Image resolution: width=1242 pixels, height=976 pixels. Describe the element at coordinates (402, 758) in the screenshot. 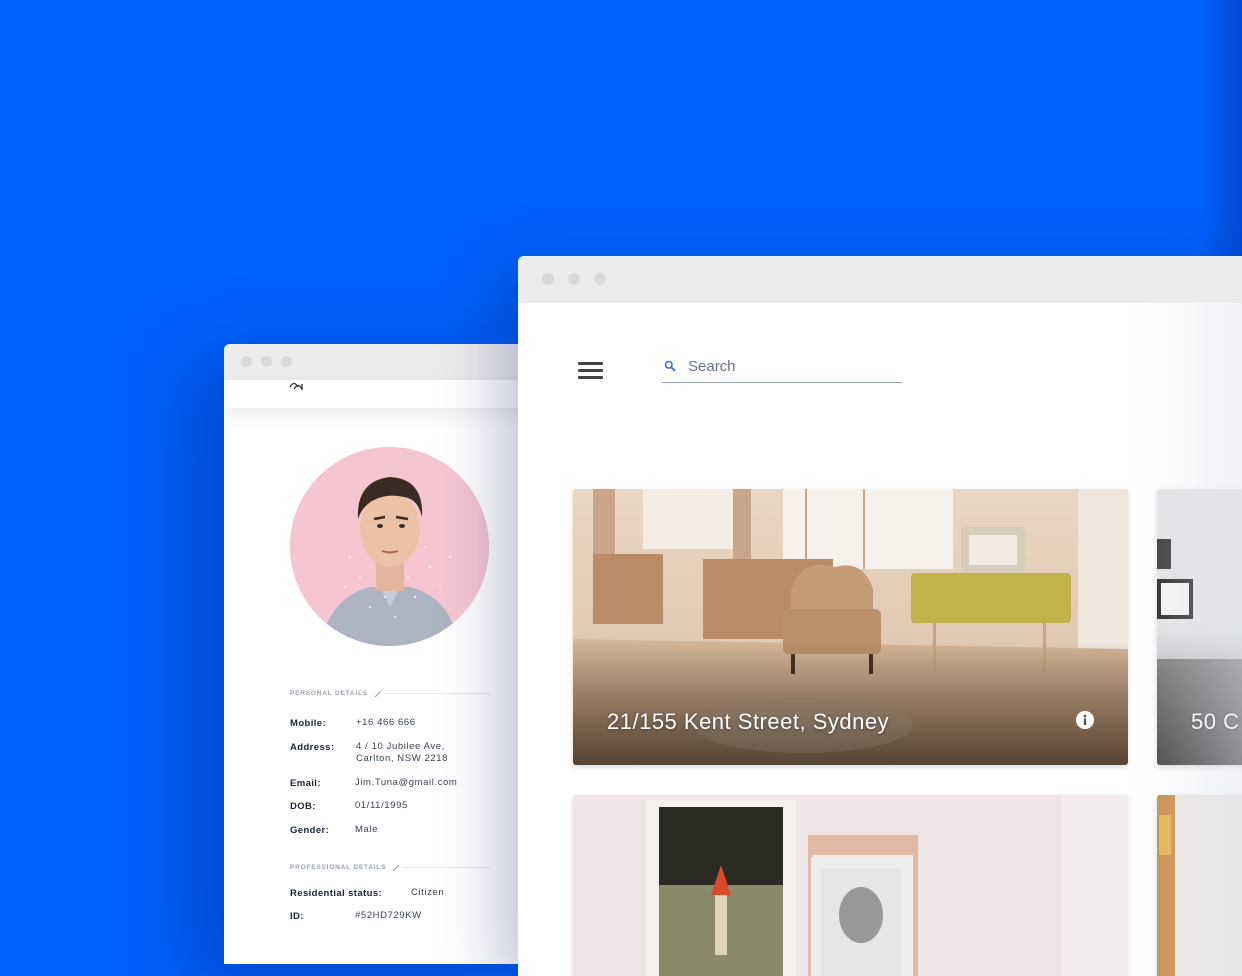

I see `address-value-line2: Carlton, NSW 2218` at that location.